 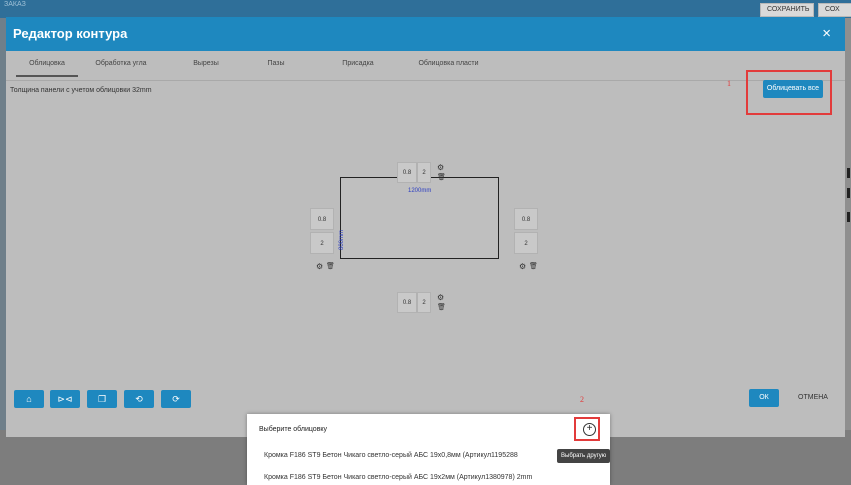 What do you see at coordinates (420, 191) in the screenshot?
I see `width-dimension: 1200mm` at bounding box center [420, 191].